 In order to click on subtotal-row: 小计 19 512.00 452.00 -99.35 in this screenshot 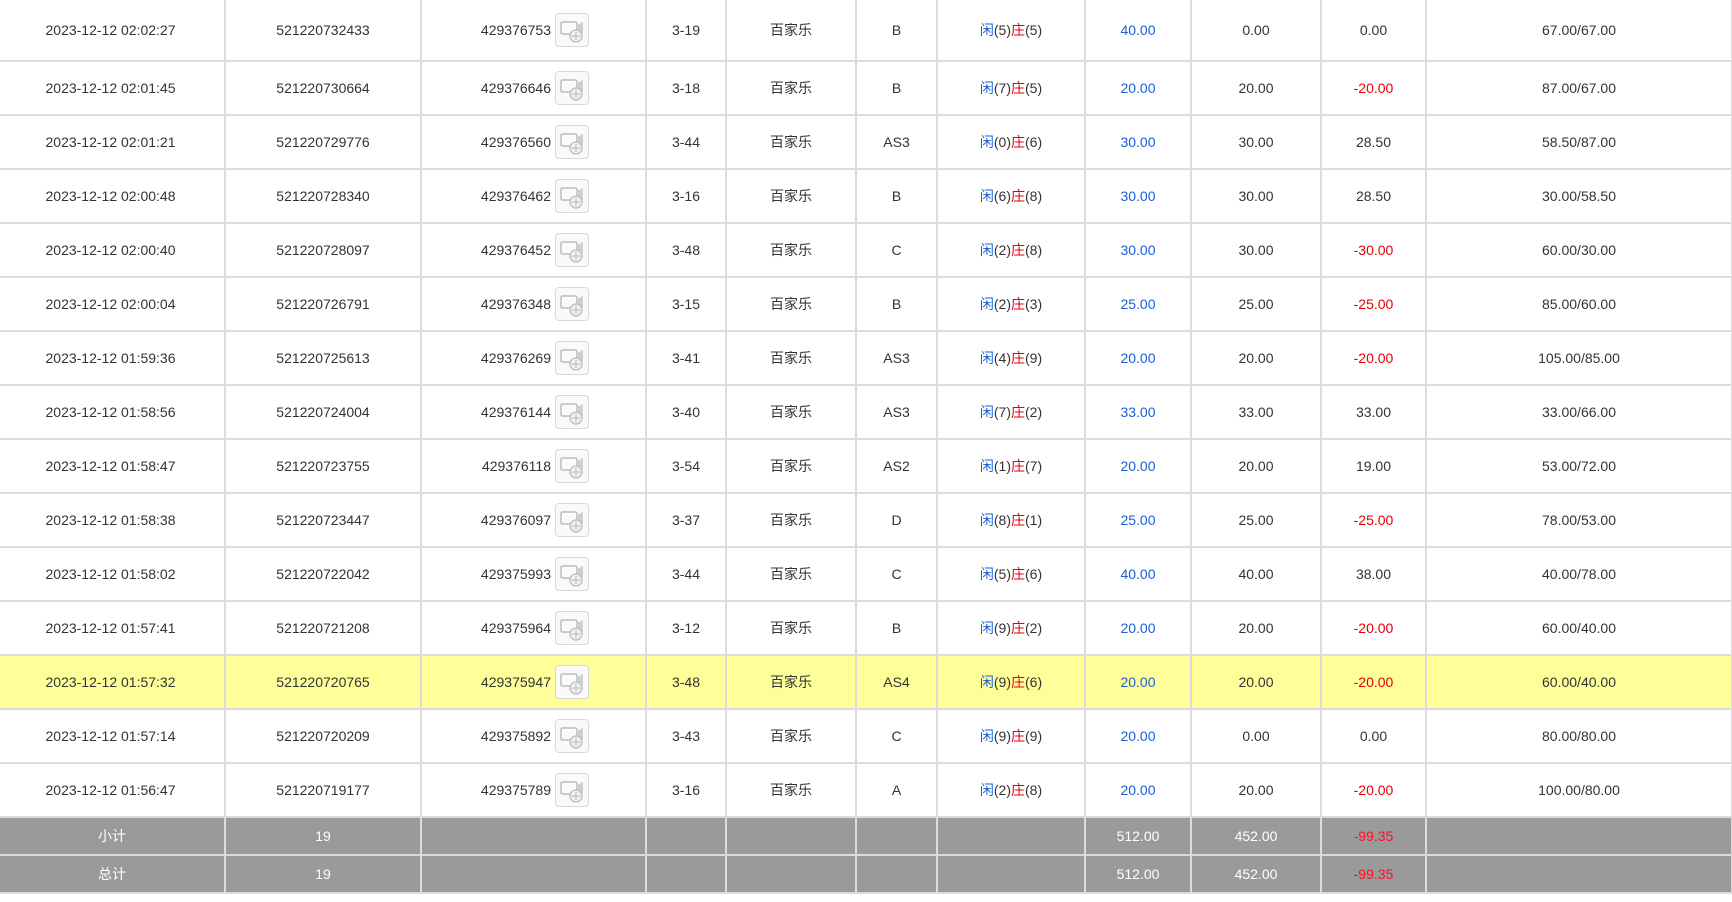, I will do `click(866, 836)`.